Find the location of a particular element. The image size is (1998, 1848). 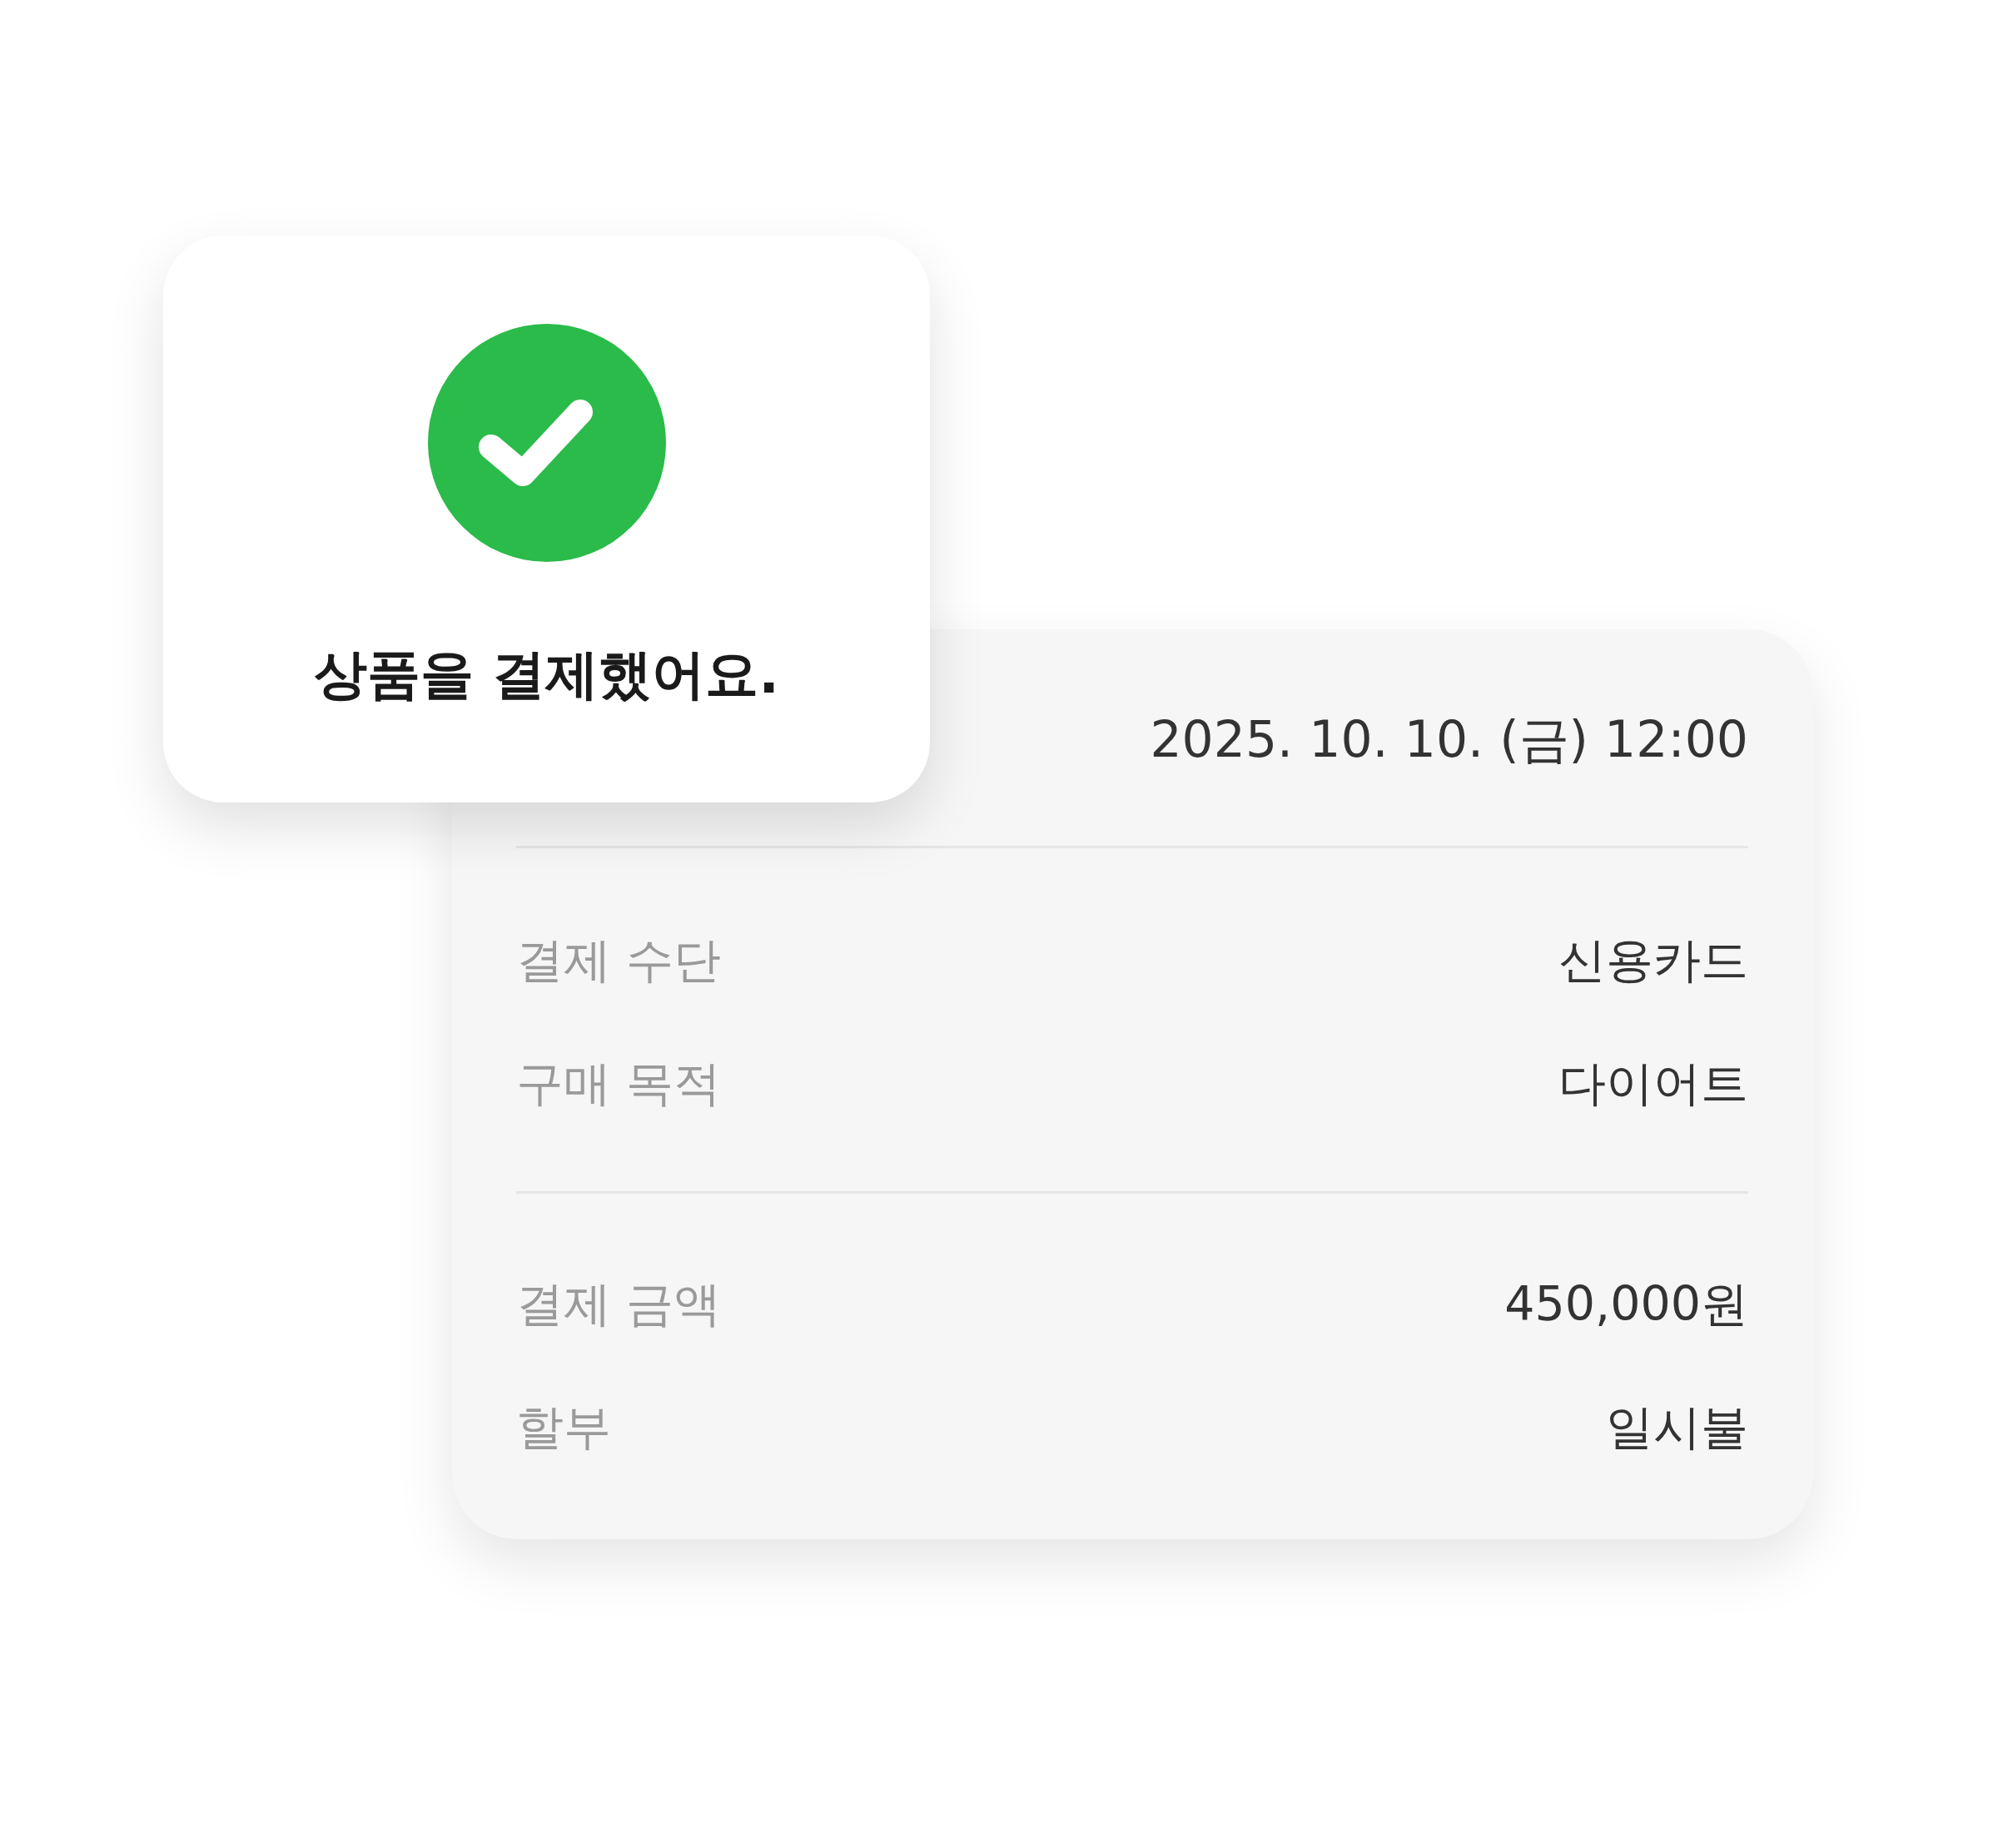

field-label: 결제 금액 is located at coordinates (619, 1305).